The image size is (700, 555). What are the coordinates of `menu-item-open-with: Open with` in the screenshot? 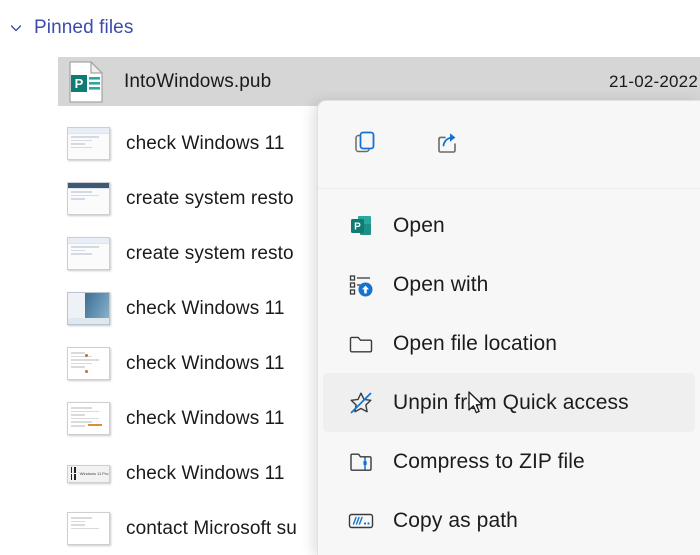 It's located at (509, 284).